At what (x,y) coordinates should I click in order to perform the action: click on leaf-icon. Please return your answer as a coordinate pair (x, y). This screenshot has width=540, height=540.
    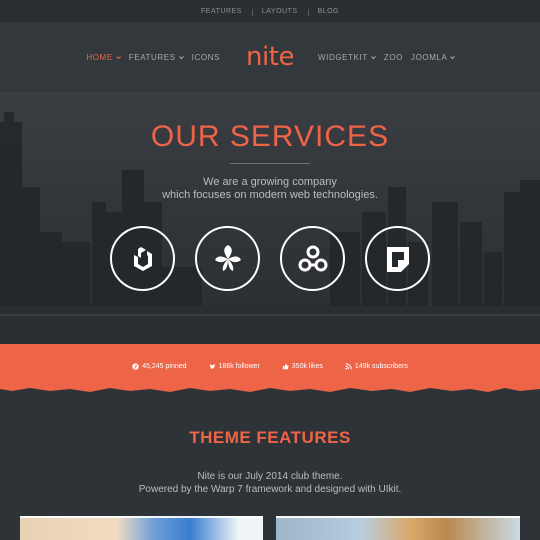
    Looking at the image, I should click on (227, 257).